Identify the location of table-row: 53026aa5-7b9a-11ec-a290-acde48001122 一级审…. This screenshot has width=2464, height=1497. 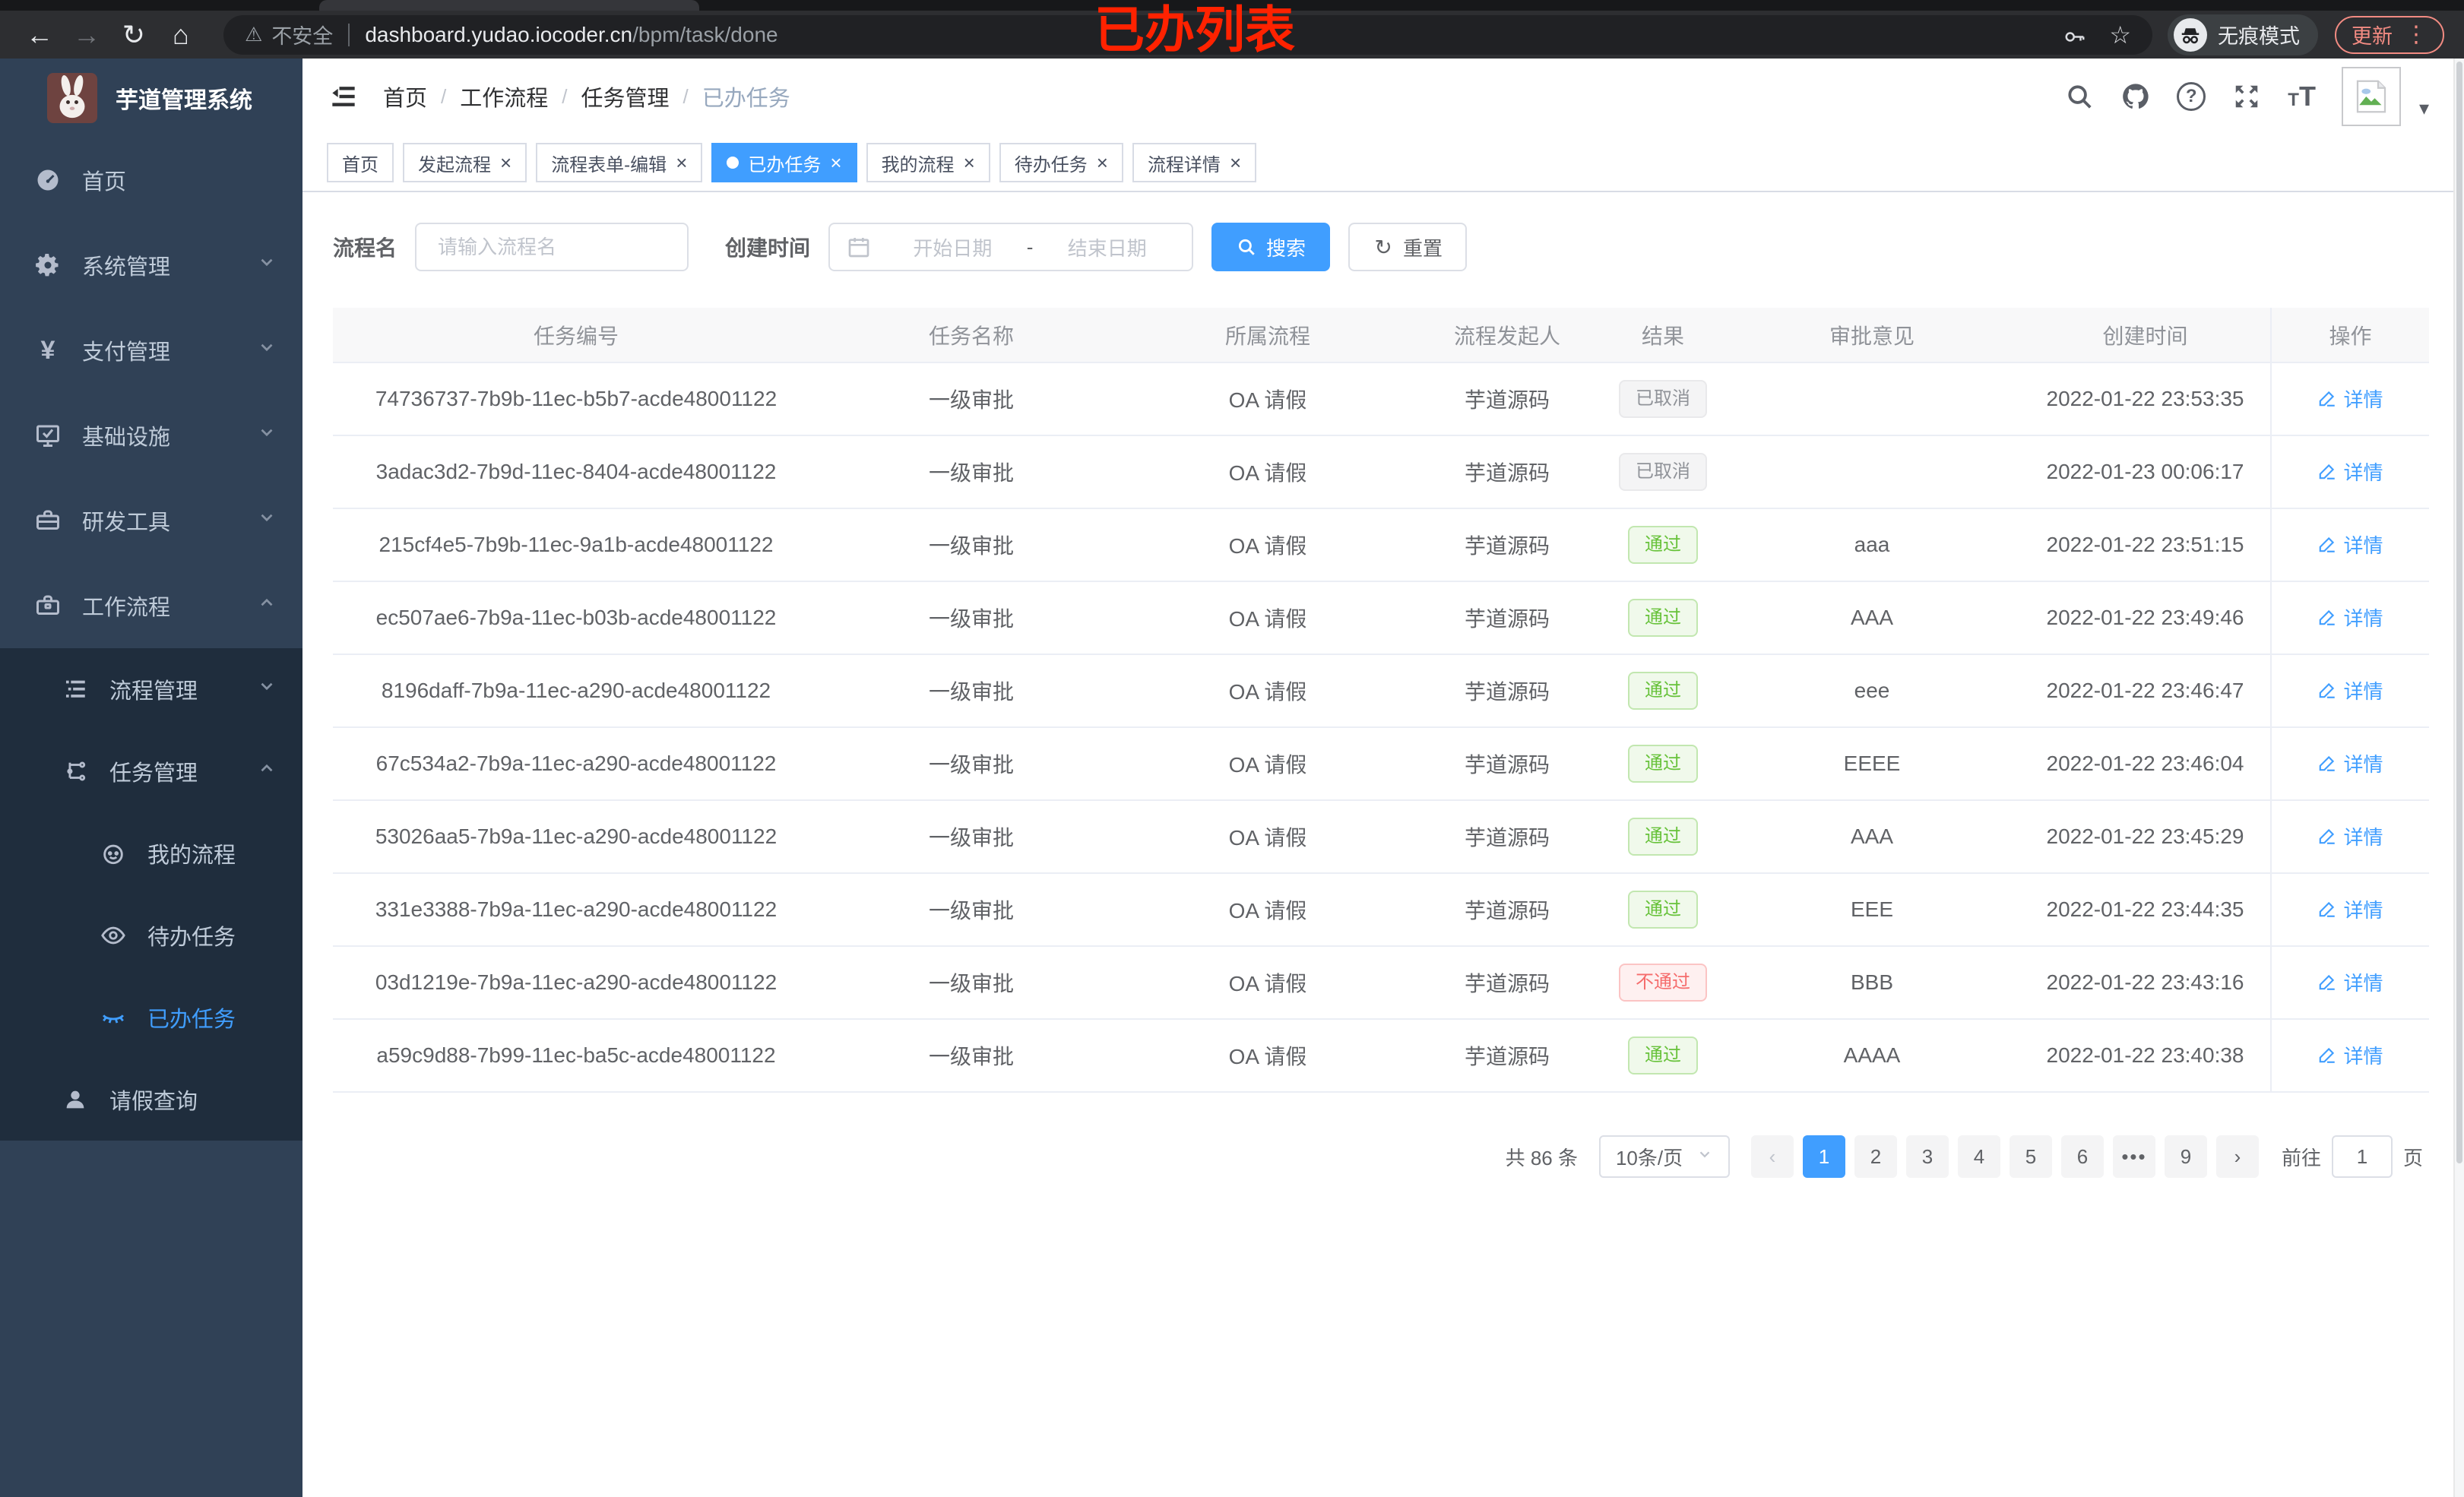
(1381, 837).